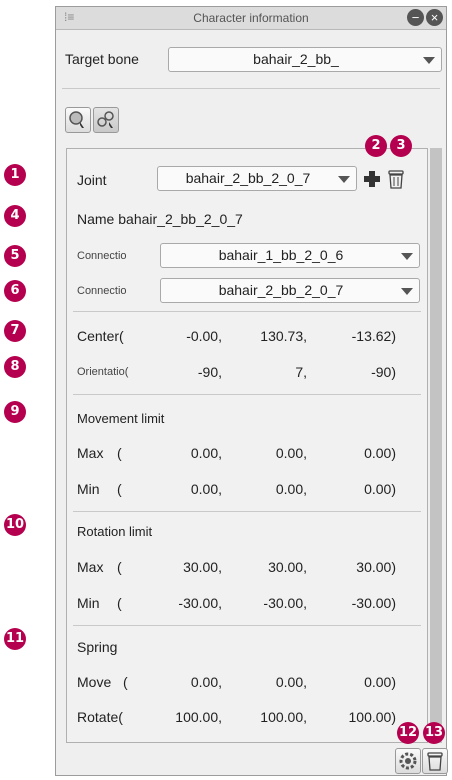  I want to click on rotation-max-y: 30.00,, so click(272, 567).